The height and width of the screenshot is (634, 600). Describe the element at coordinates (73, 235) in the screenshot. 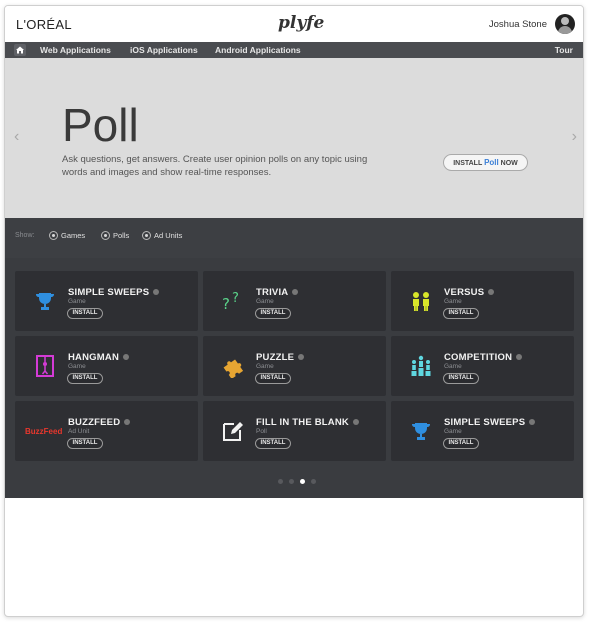

I see `filter-games-label: Games` at that location.